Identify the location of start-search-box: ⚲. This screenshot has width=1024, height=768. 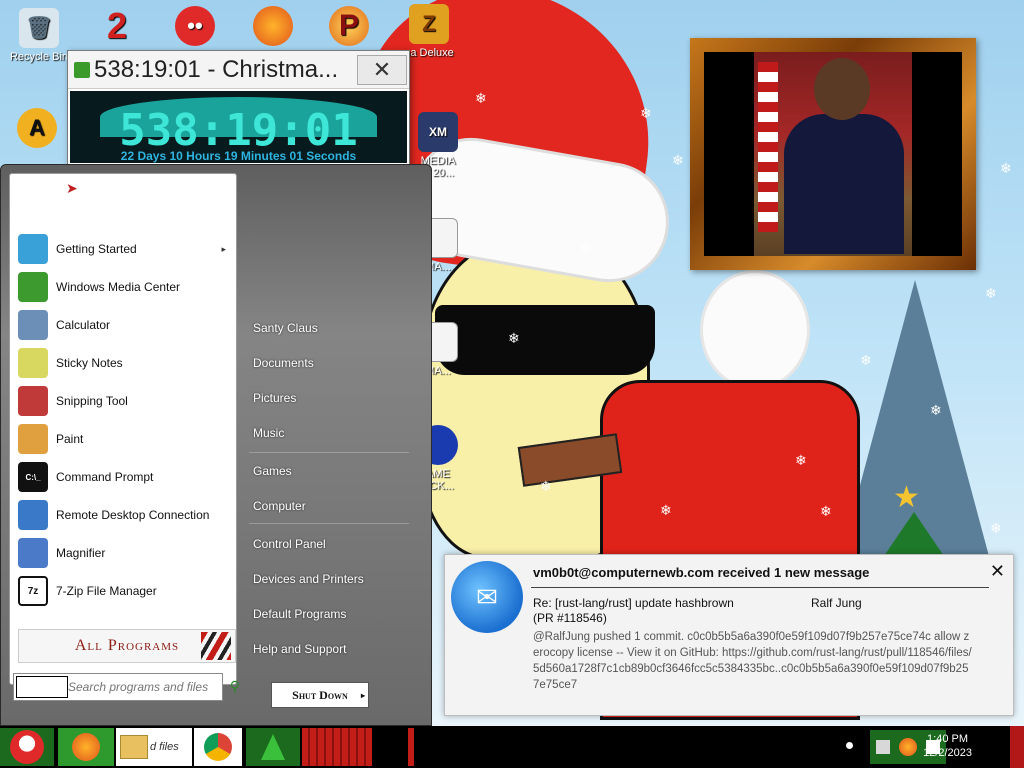
(126, 687).